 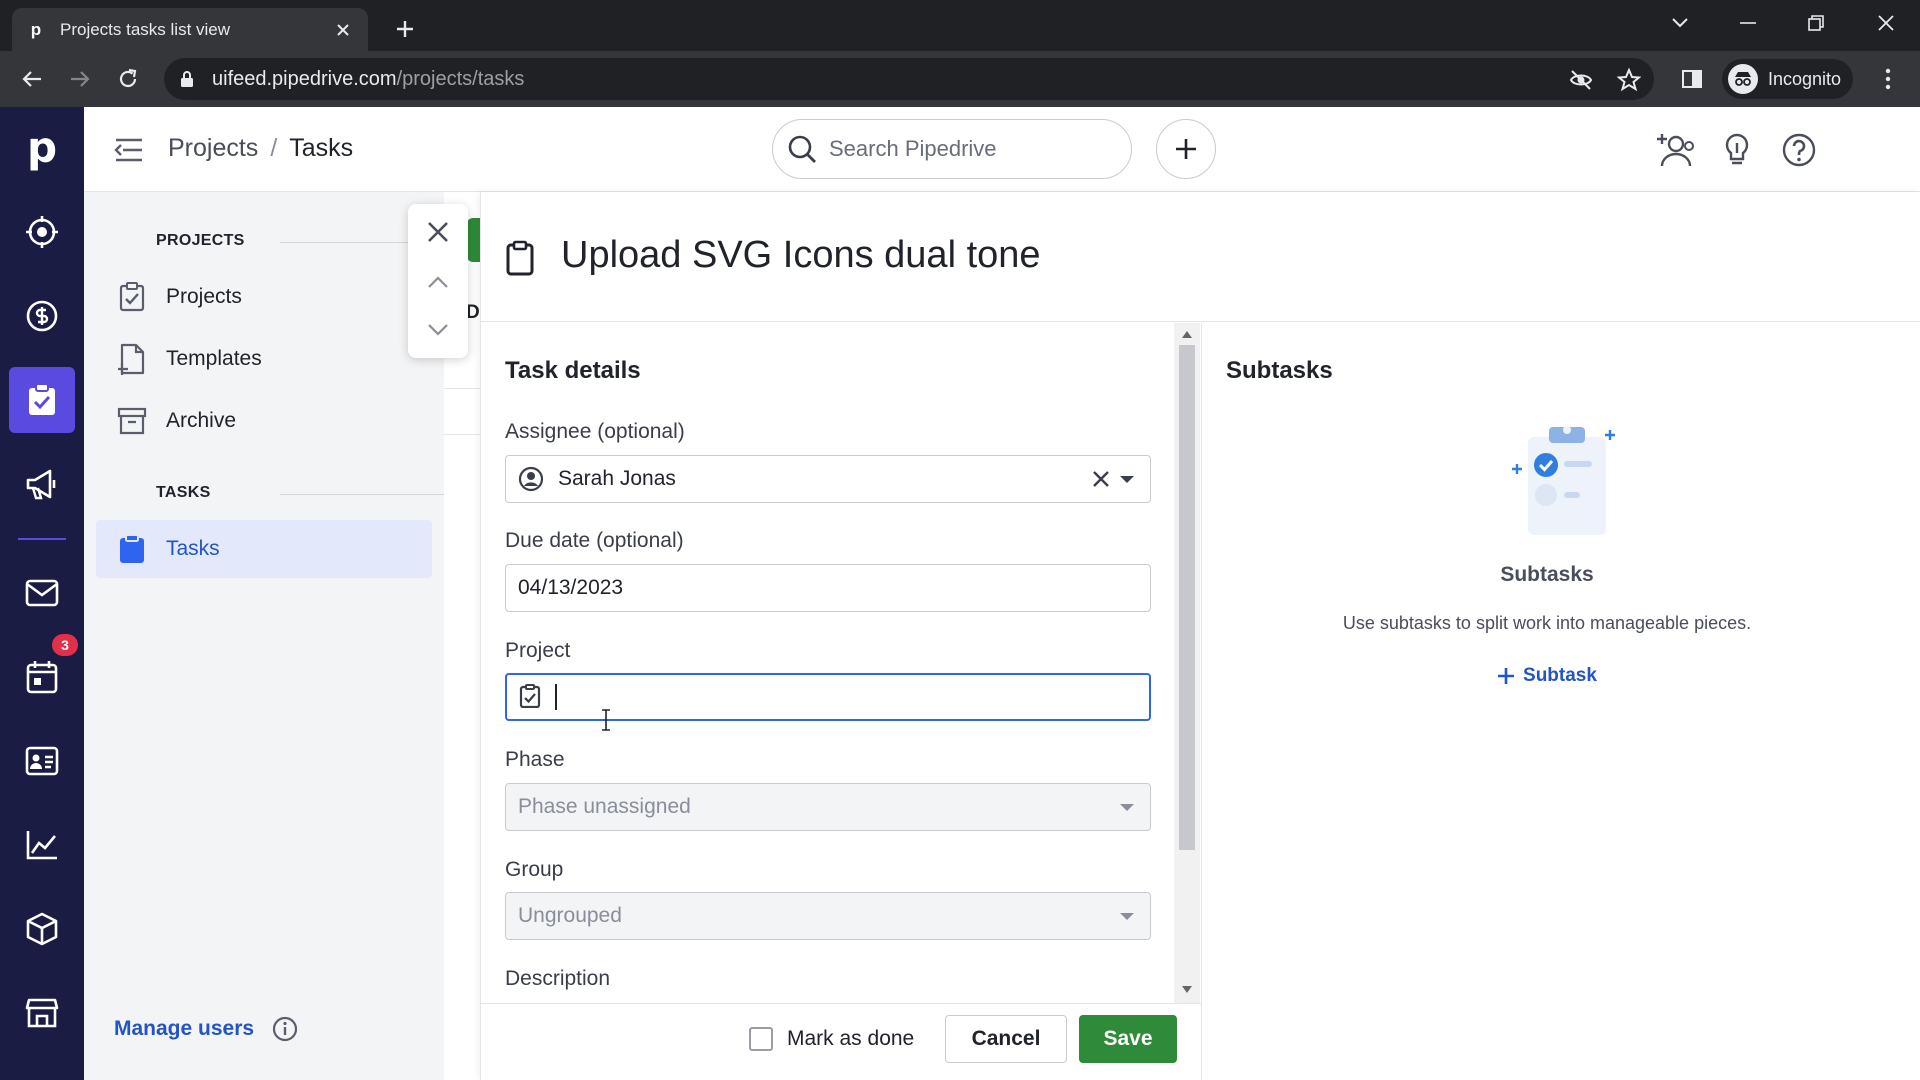 What do you see at coordinates (1799, 150) in the screenshot?
I see `help-icon` at bounding box center [1799, 150].